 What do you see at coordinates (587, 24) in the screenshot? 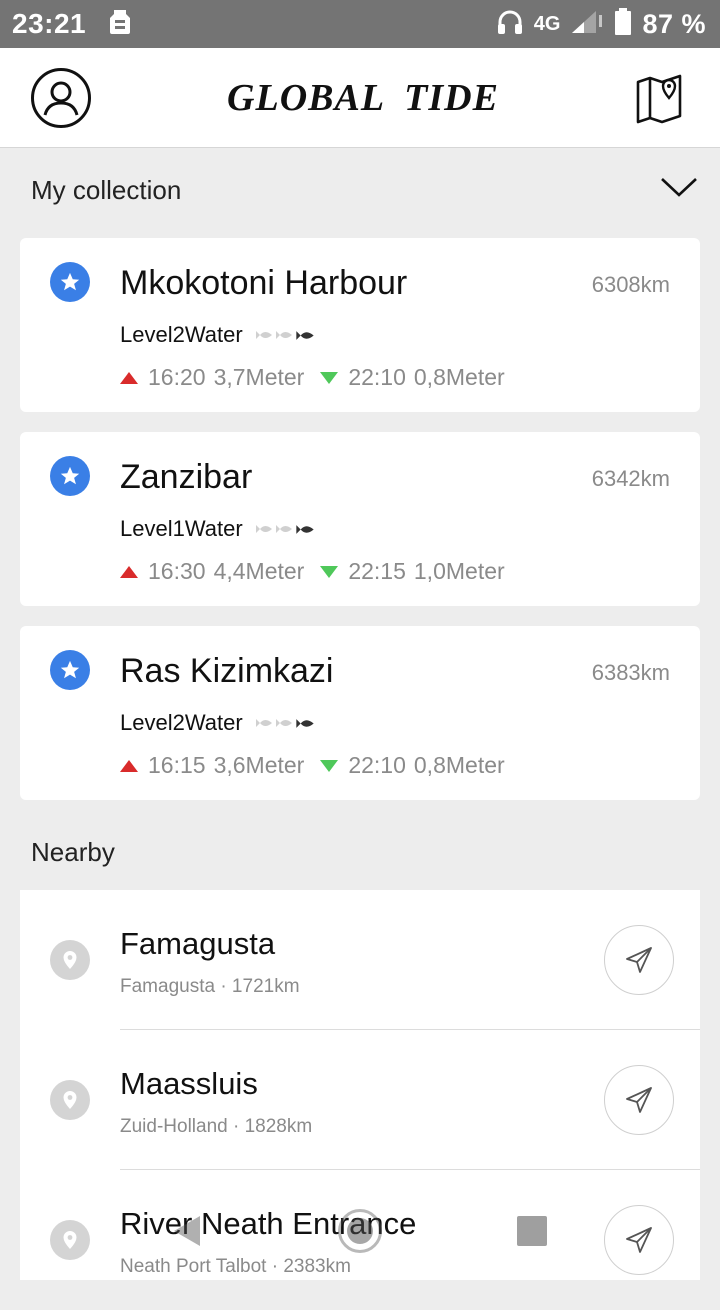
I see `signal-icon` at bounding box center [587, 24].